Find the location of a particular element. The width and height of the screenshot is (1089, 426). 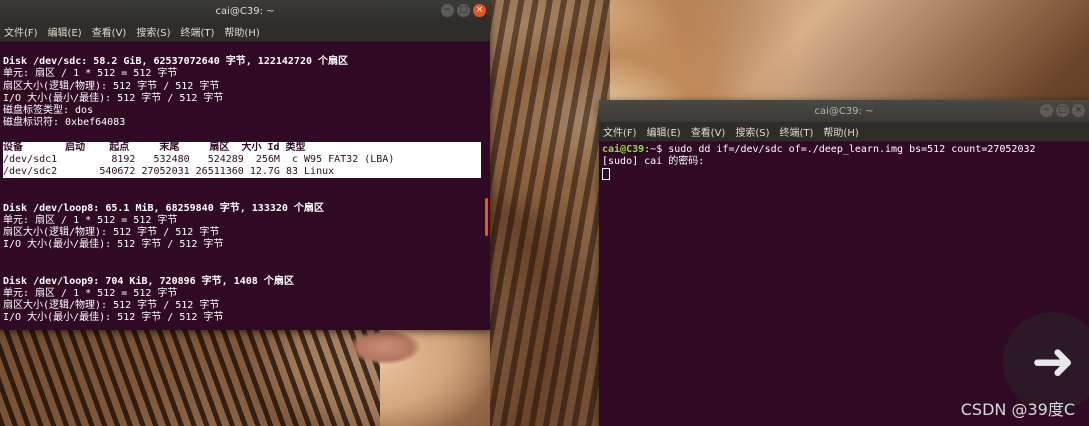

scrollbar is located at coordinates (486, 217).